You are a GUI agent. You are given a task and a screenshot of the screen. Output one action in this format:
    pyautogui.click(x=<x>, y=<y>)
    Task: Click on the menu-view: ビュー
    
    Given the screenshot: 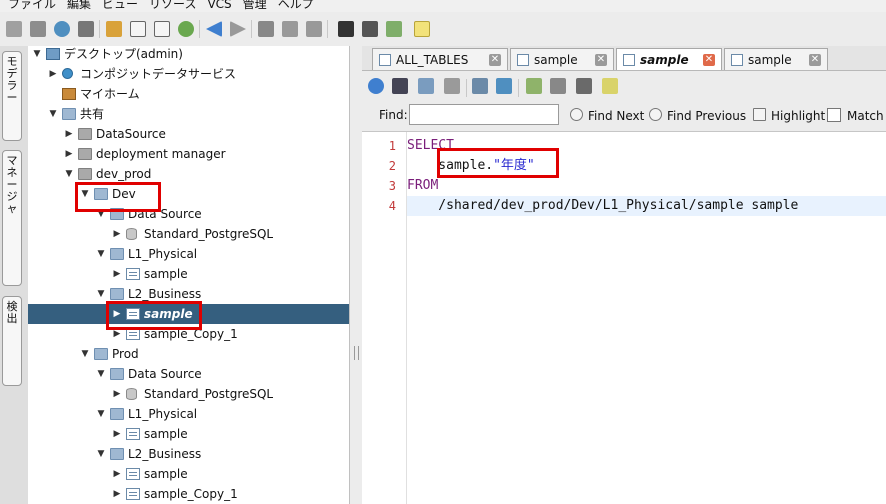 What is the action you would take?
    pyautogui.click(x=120, y=5)
    